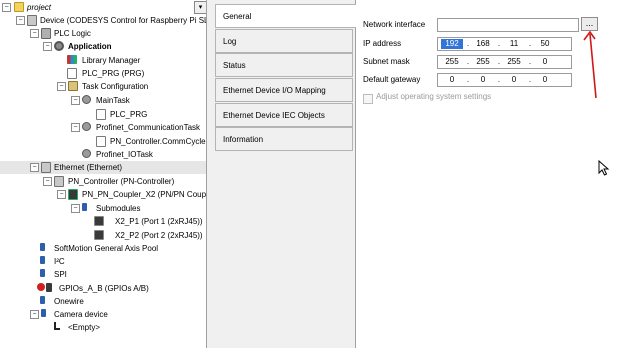  I want to click on ip-octet-1: 192, so click(452, 44).